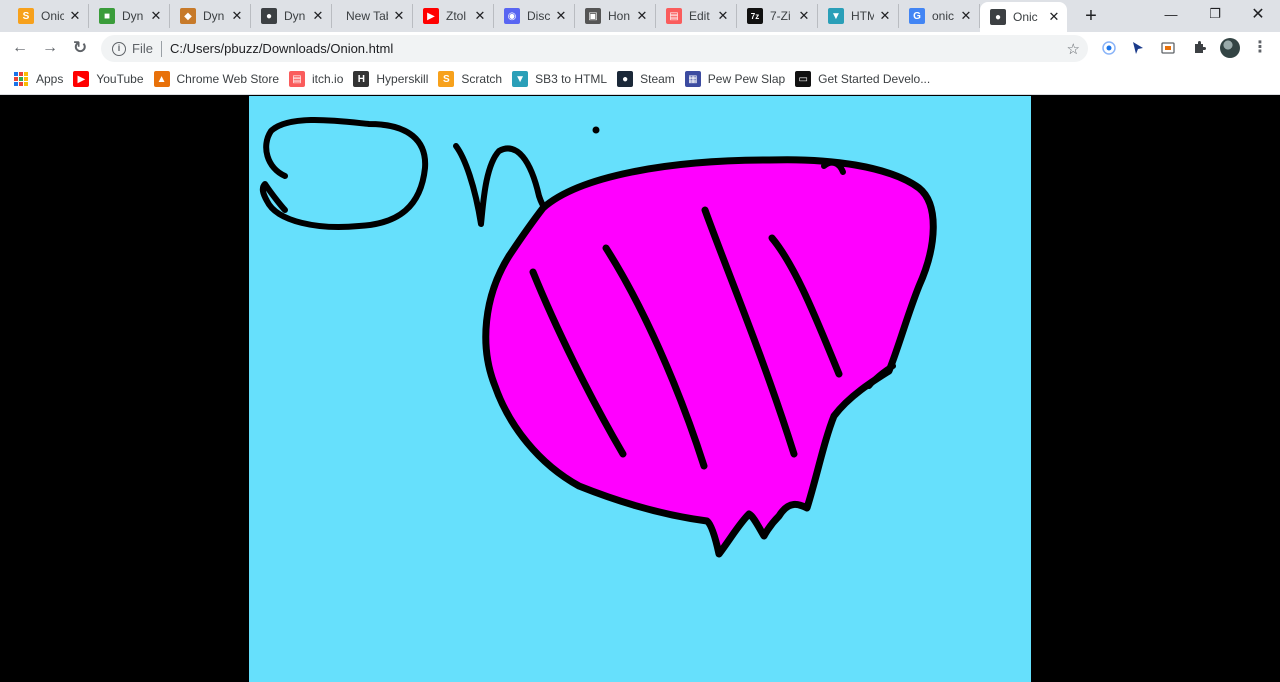  Describe the element at coordinates (1091, 16) in the screenshot. I see `new-tab-button: +` at that location.